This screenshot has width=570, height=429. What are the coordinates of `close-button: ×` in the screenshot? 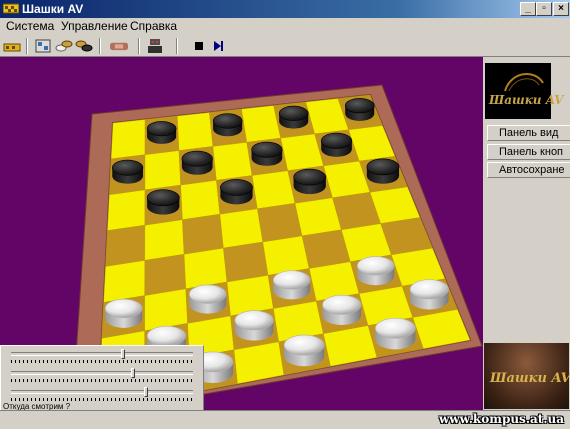 It's located at (561, 9).